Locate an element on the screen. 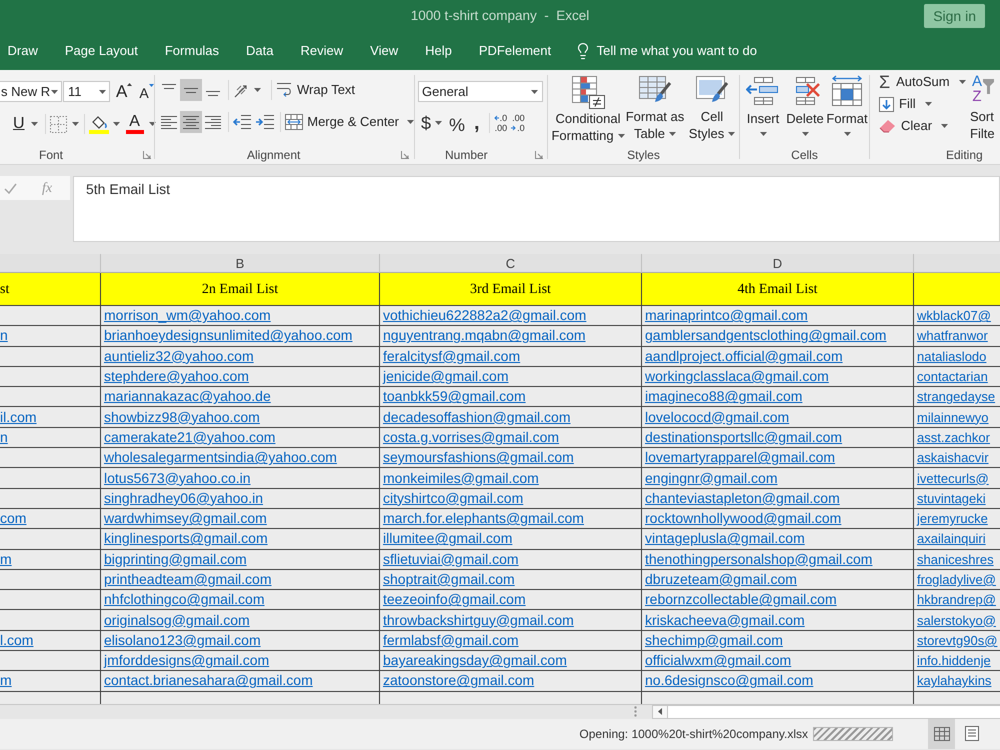  email-link: contact.brianesahara@gmail.com is located at coordinates (208, 681).